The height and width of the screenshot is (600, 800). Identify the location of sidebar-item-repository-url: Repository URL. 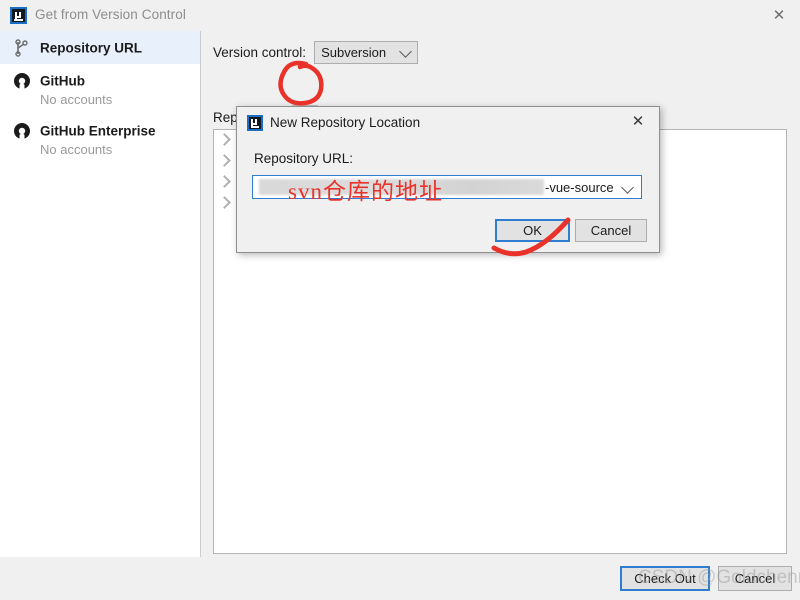
(100, 47).